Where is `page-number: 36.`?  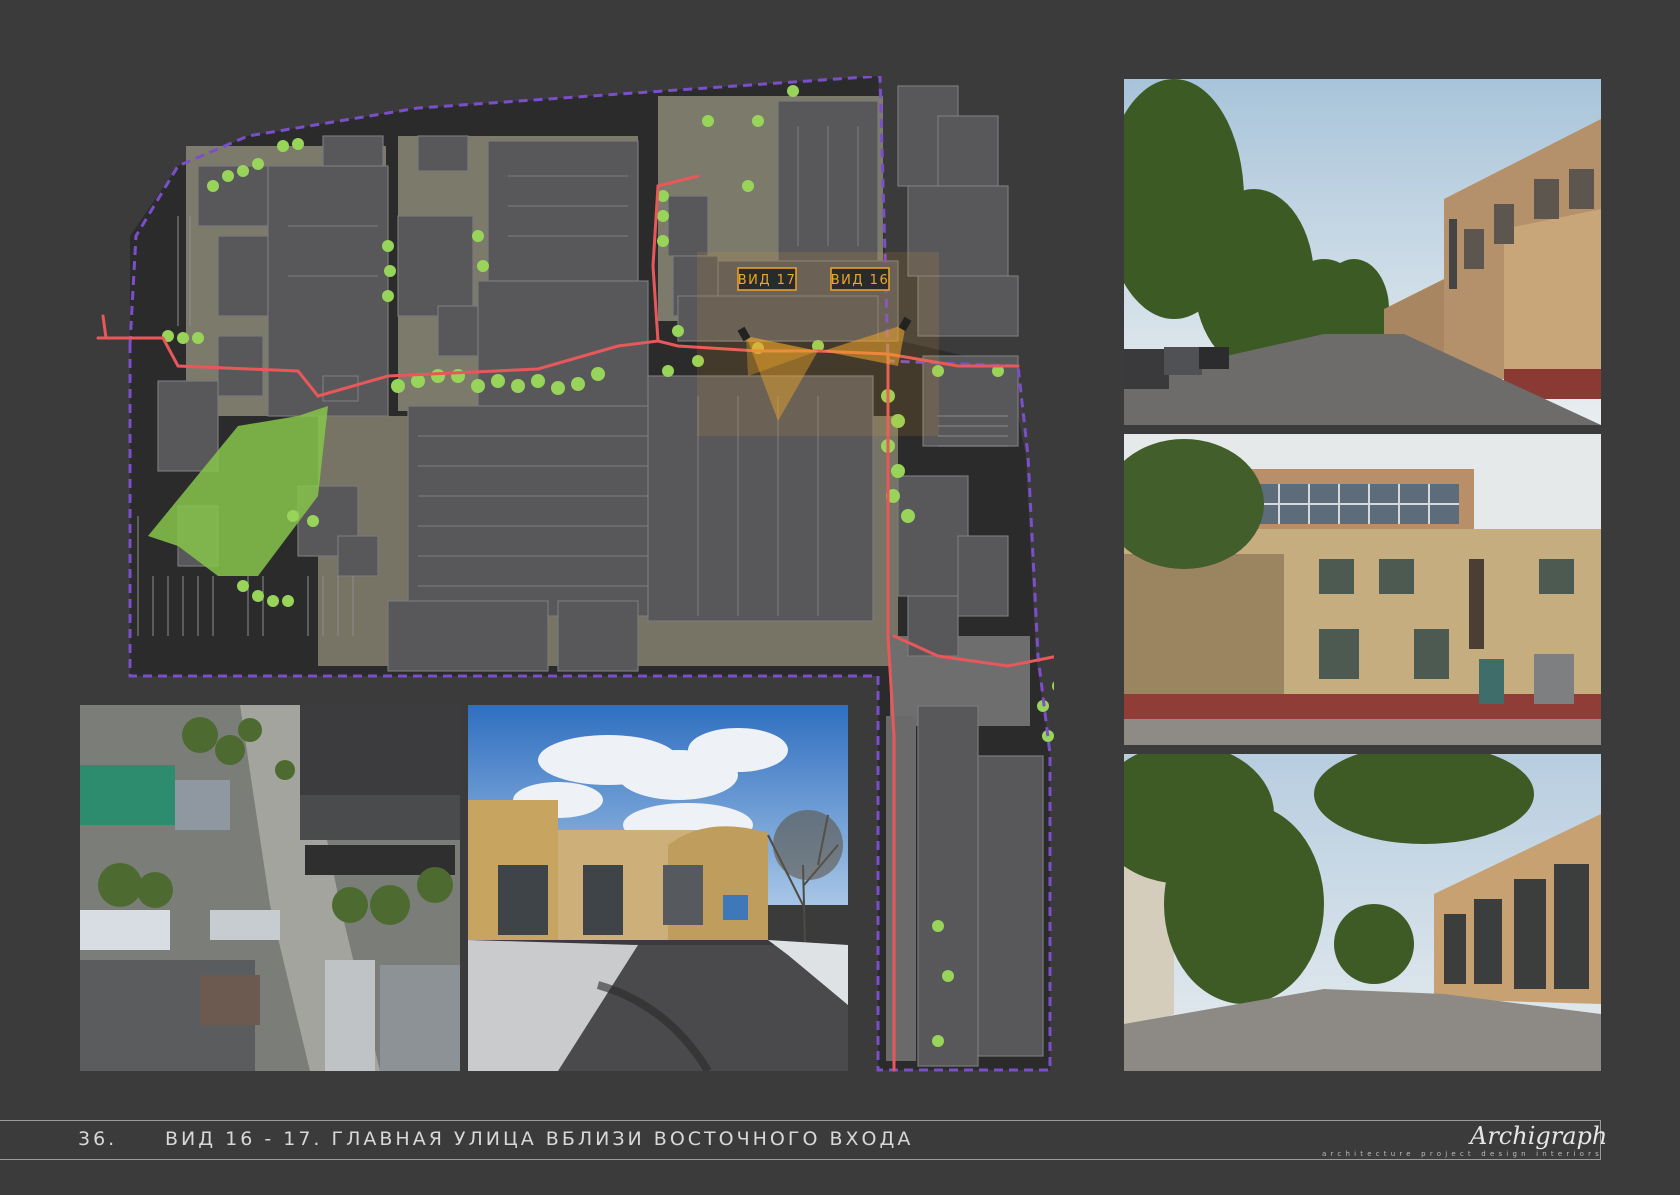 page-number: 36. is located at coordinates (98, 1139).